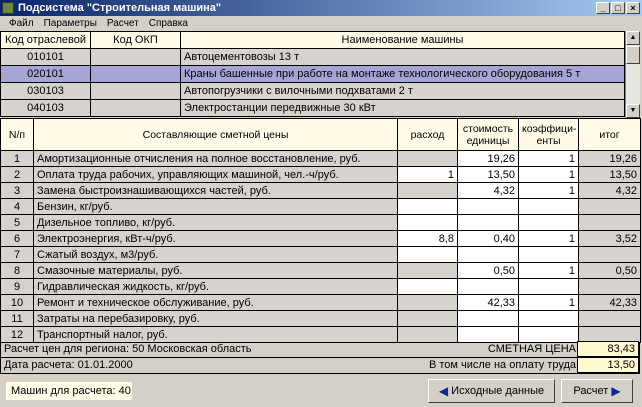  I want to click on minimize-button: _, so click(603, 8).